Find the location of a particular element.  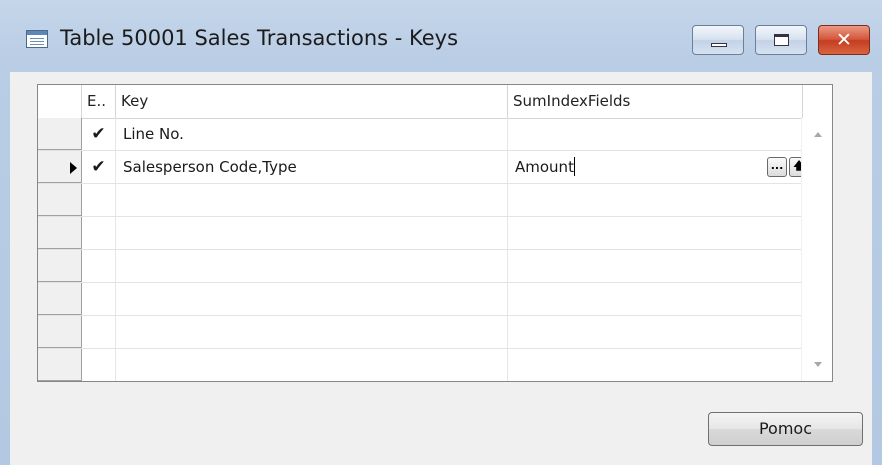

maximize-button is located at coordinates (781, 40).